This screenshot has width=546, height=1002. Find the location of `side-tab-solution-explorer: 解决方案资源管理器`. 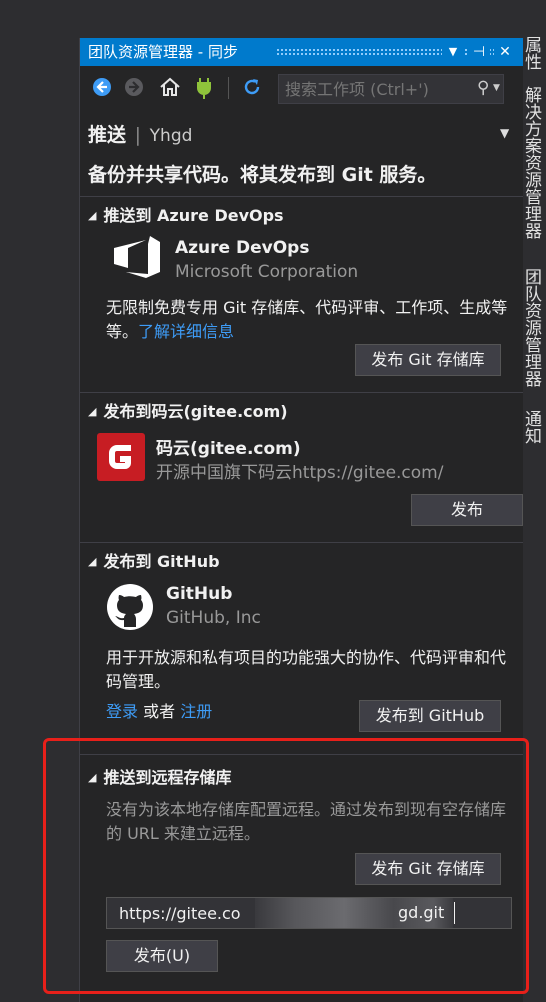

side-tab-solution-explorer: 解决方案资源管理器 is located at coordinates (532, 162).